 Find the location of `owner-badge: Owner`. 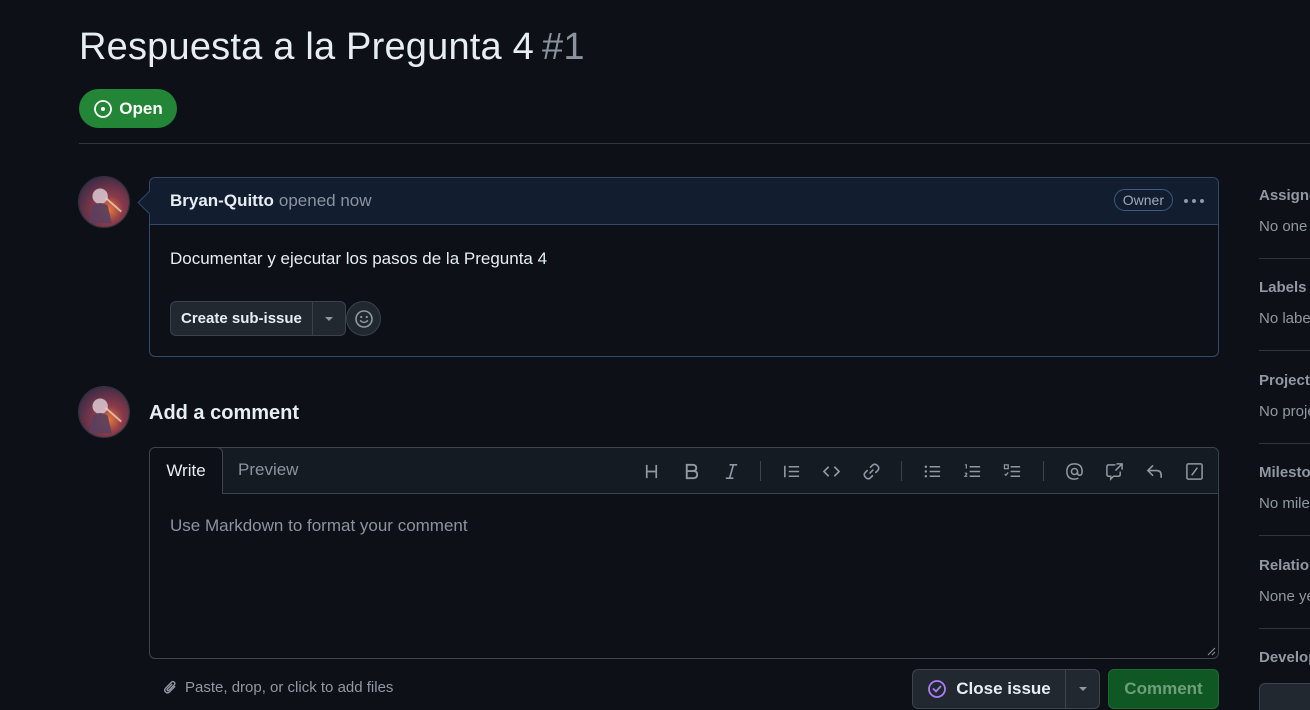

owner-badge: Owner is located at coordinates (1143, 200).